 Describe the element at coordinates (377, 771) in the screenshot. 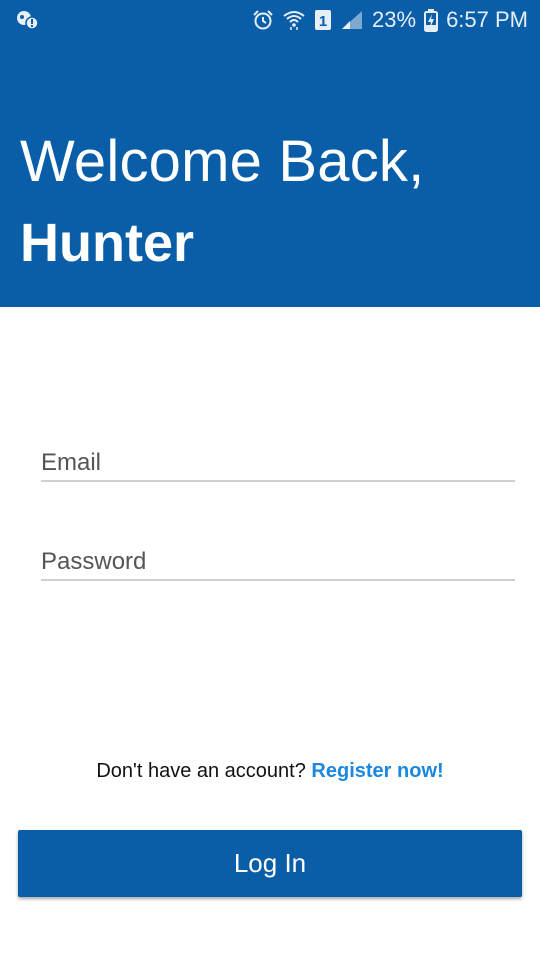

I see `register-link: Register now!` at that location.